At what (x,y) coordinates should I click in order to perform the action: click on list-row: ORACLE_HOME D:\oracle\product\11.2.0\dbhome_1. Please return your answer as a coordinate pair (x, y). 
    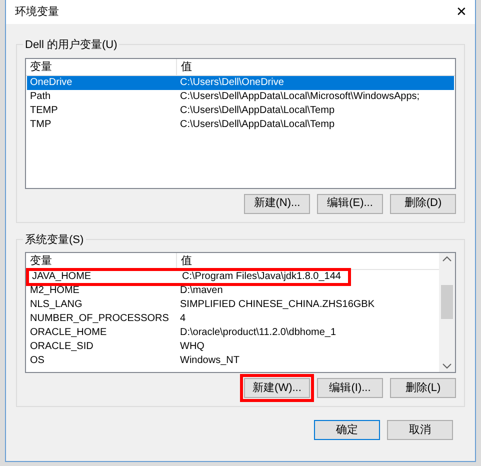
    Looking at the image, I should click on (232, 333).